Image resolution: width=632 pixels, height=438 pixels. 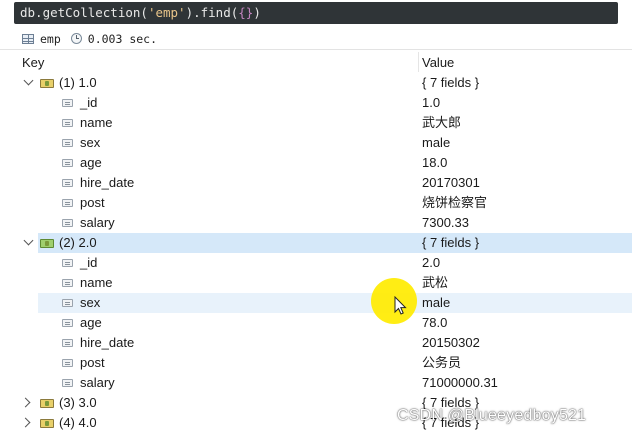 What do you see at coordinates (316, 83) in the screenshot?
I see `document-row: (1) 1.0 { 7 fields }` at bounding box center [316, 83].